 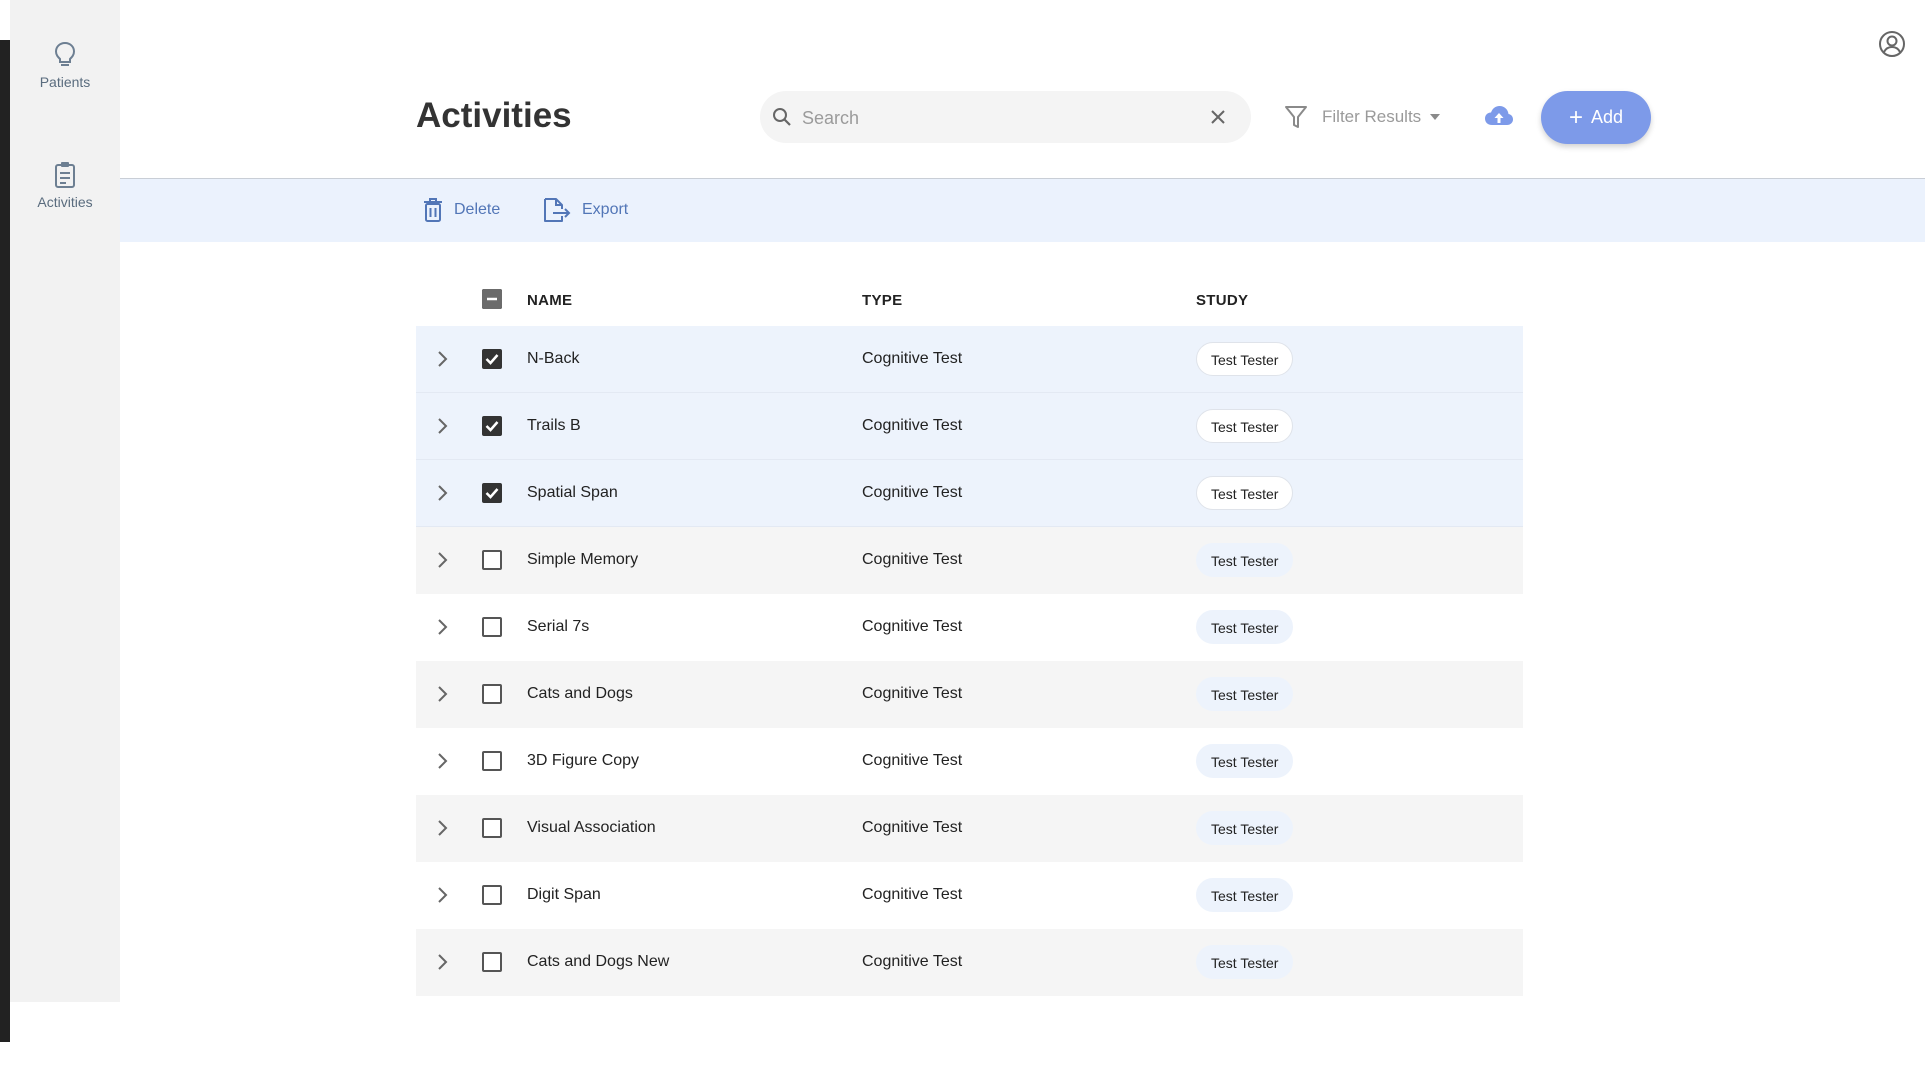 What do you see at coordinates (591, 827) in the screenshot?
I see `activity-name: Visual Association` at bounding box center [591, 827].